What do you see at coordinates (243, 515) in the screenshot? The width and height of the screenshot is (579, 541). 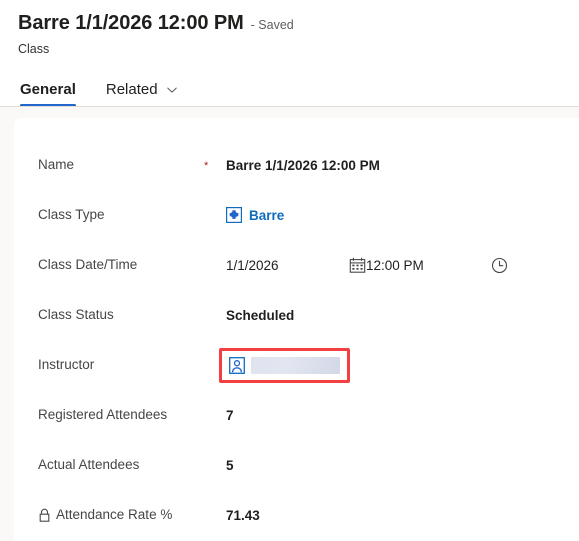 I see `field-value-attendance-rate: 71.43` at bounding box center [243, 515].